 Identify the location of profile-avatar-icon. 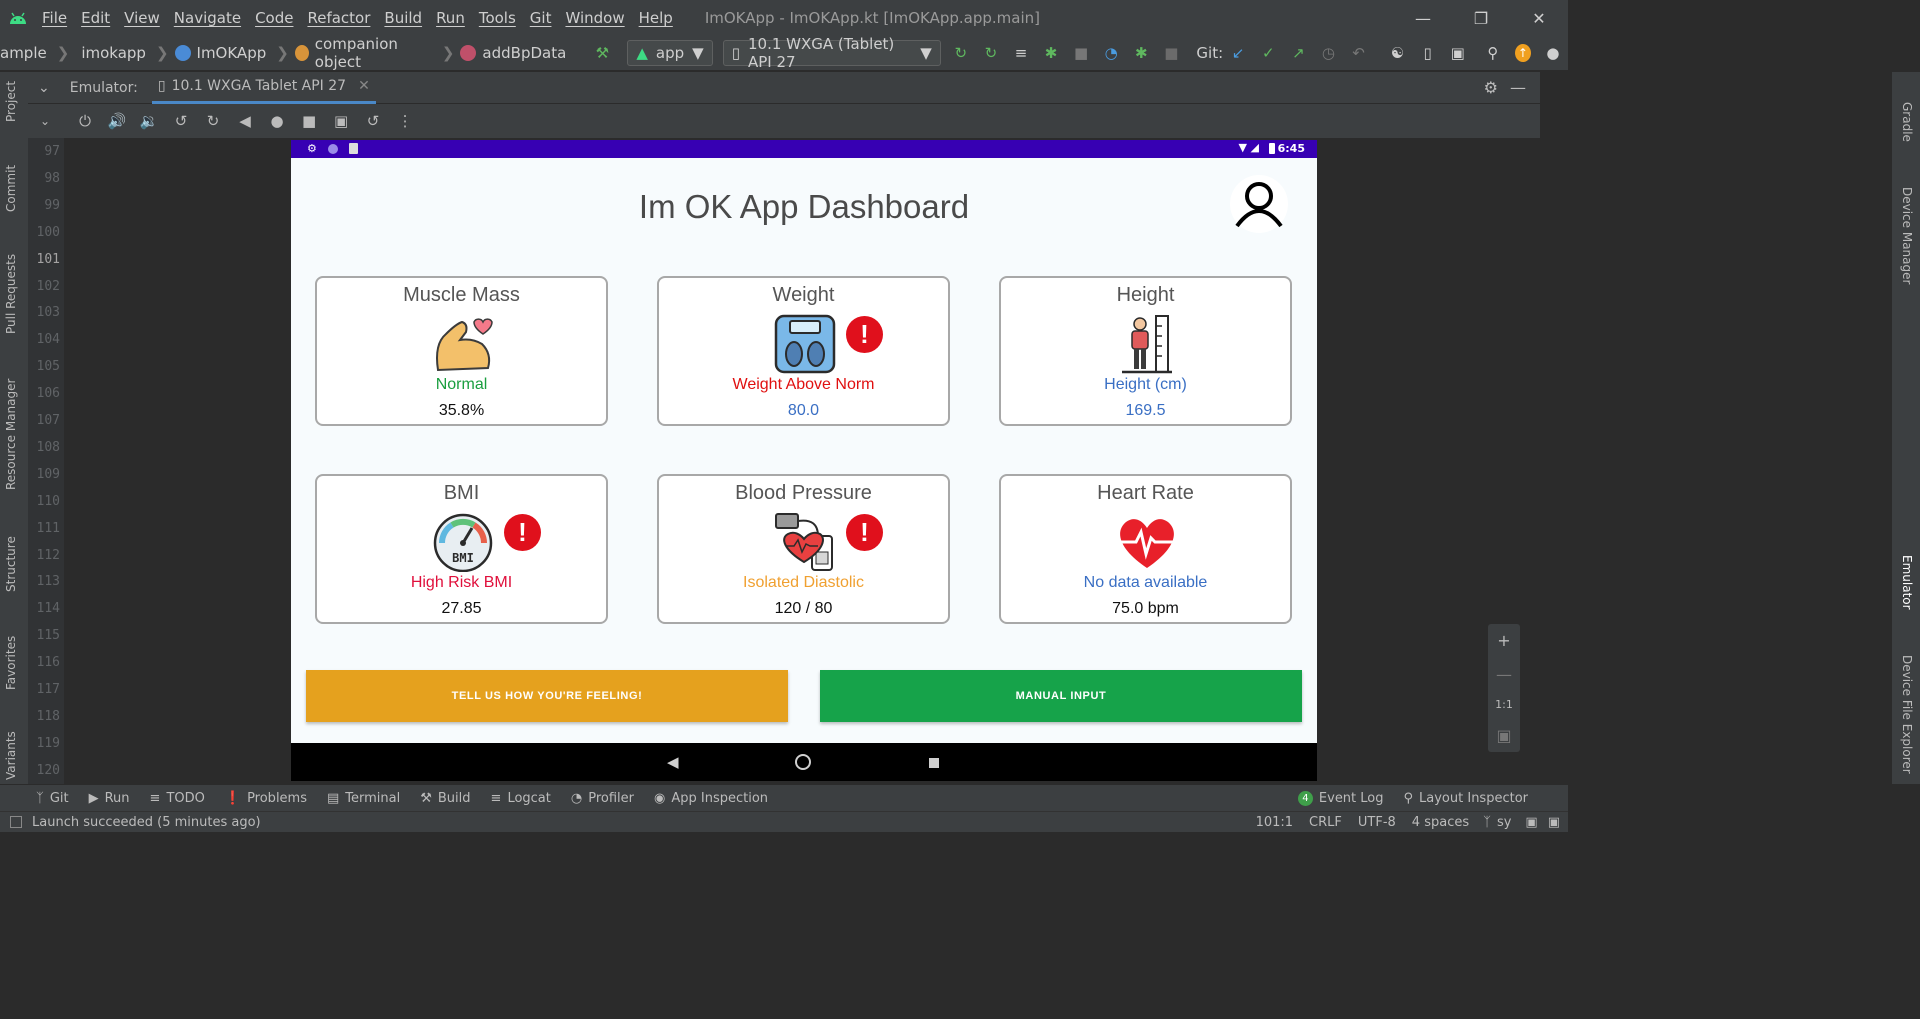
(1259, 204).